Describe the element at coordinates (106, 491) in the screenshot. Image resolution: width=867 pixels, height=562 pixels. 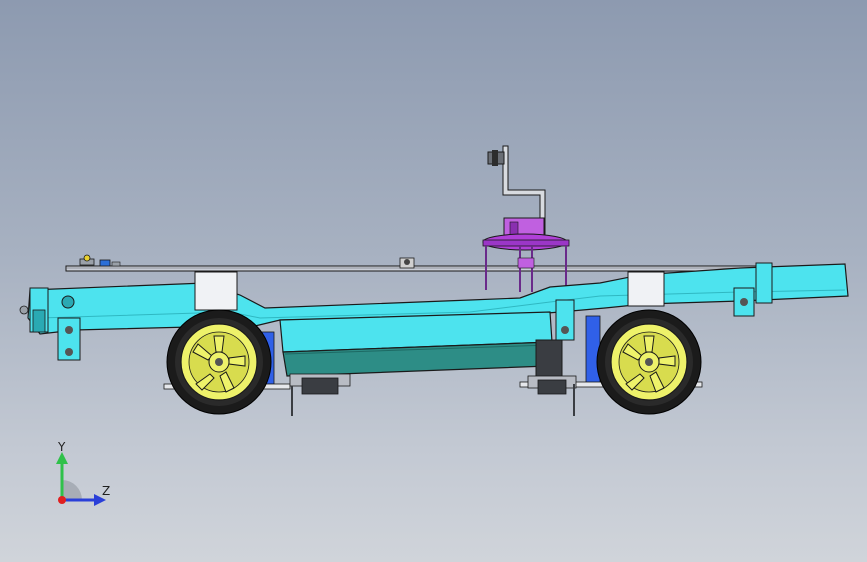
I see `z-axis-label: Z` at that location.